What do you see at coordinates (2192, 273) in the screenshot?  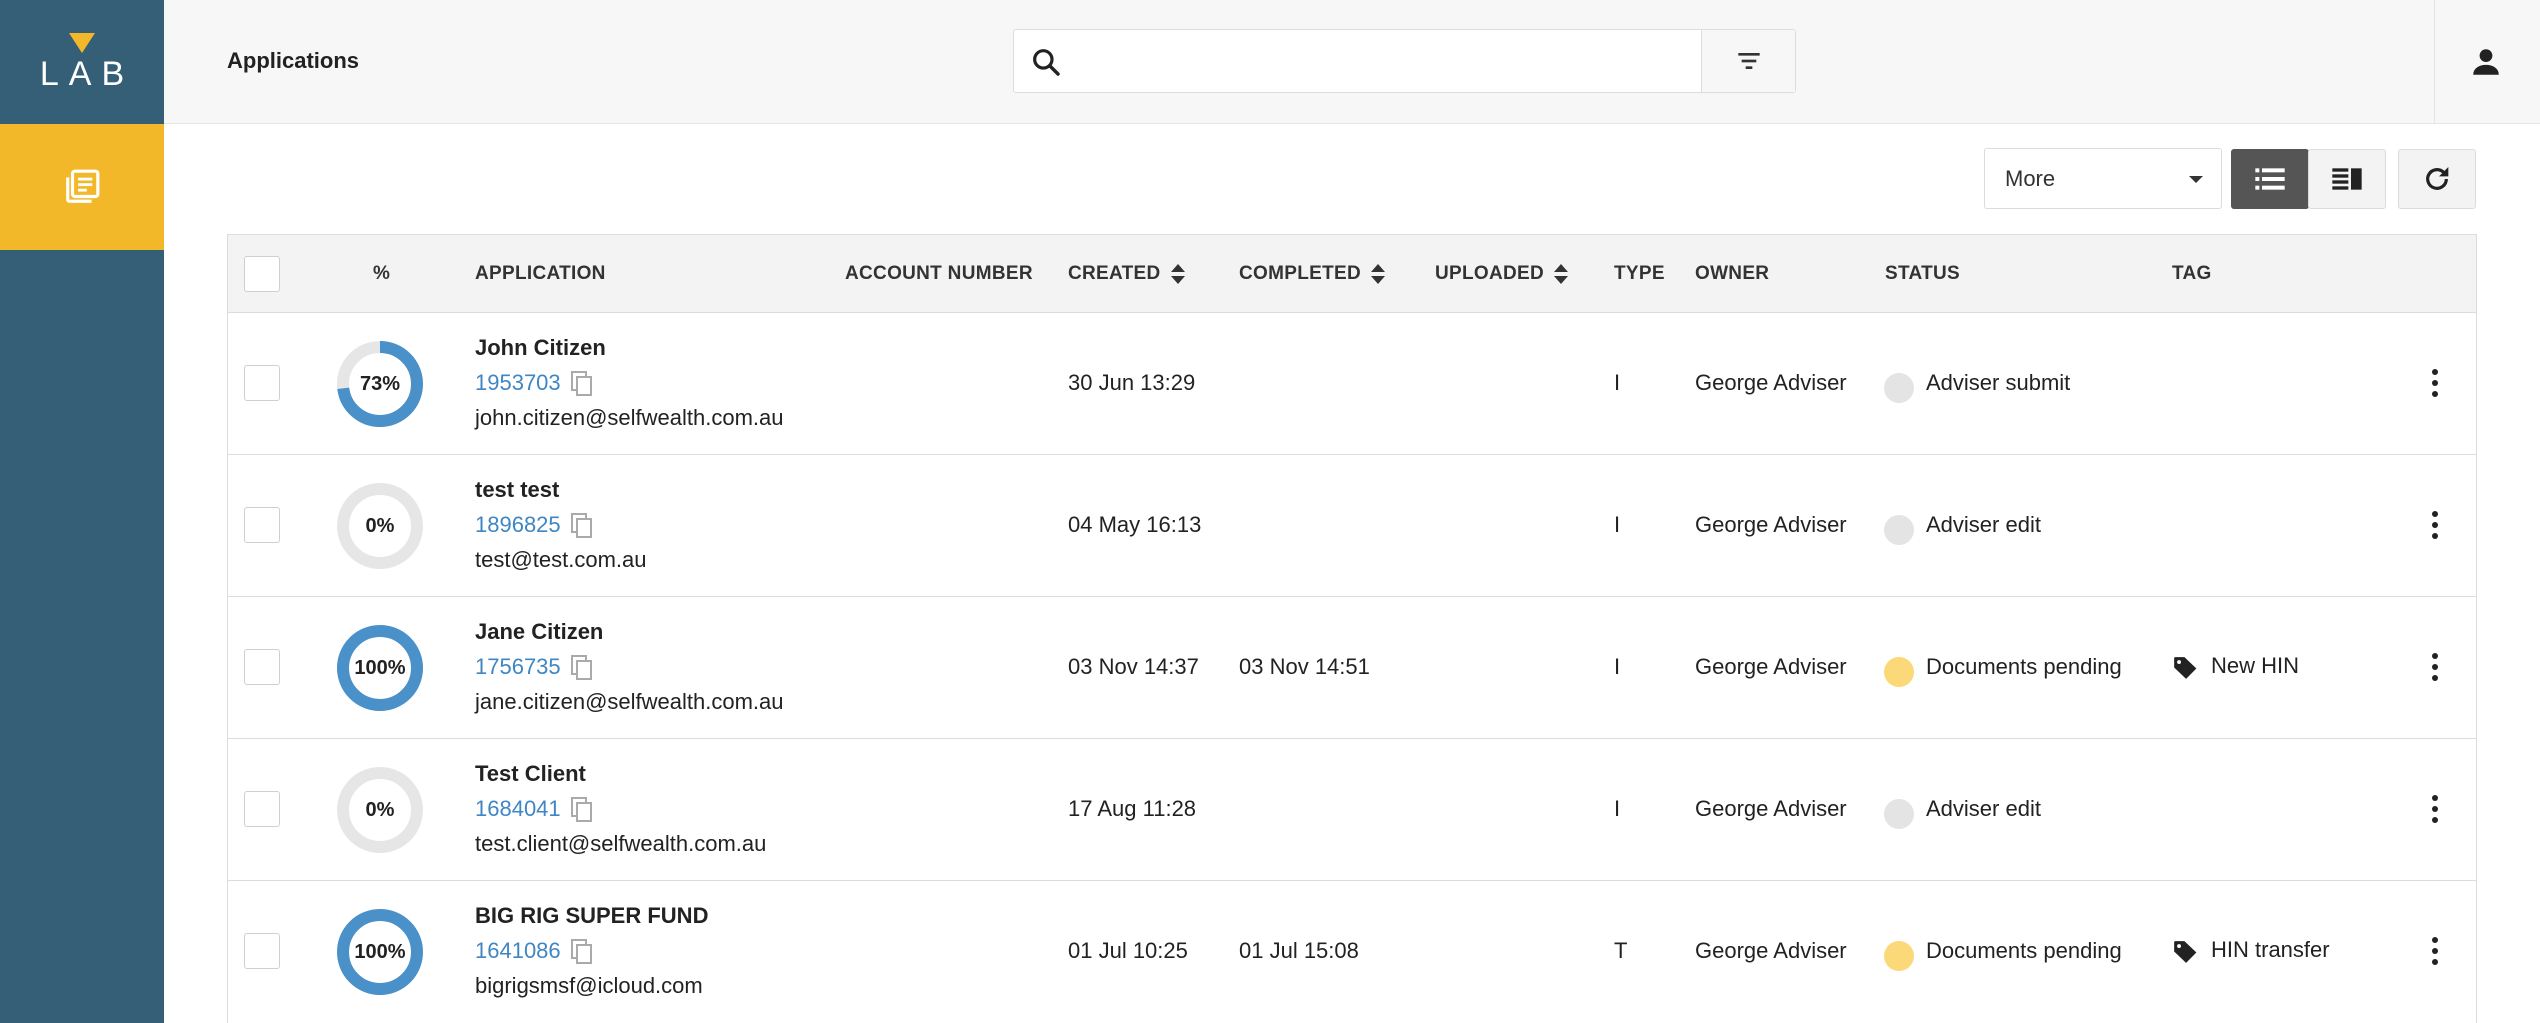 I see `header-tag: TAG` at bounding box center [2192, 273].